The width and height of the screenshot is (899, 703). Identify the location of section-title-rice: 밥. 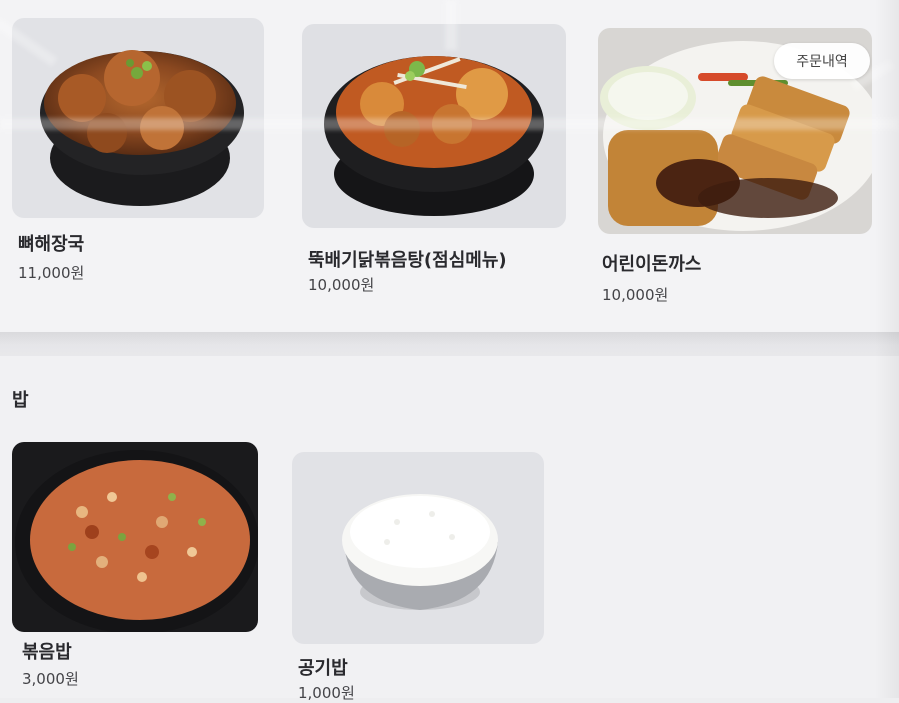
(20, 400).